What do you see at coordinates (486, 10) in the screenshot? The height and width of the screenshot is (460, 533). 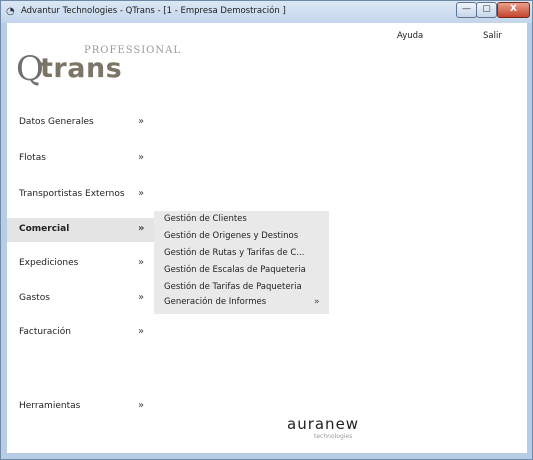 I see `maximize-button: ▢` at bounding box center [486, 10].